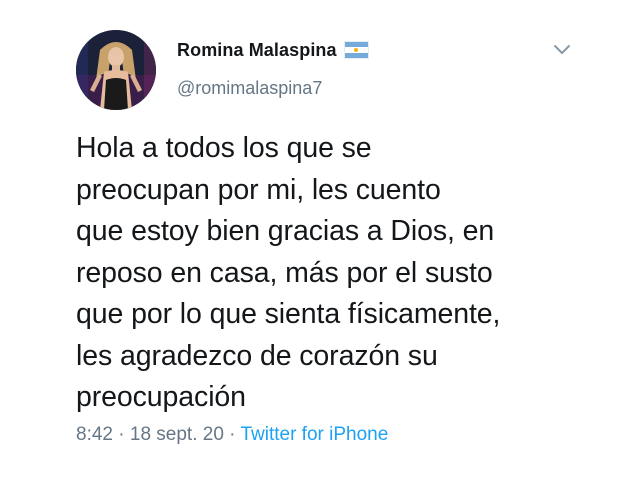 This screenshot has width=642, height=481. Describe the element at coordinates (177, 434) in the screenshot. I see `tweet-date: 18 sept. 20` at that location.